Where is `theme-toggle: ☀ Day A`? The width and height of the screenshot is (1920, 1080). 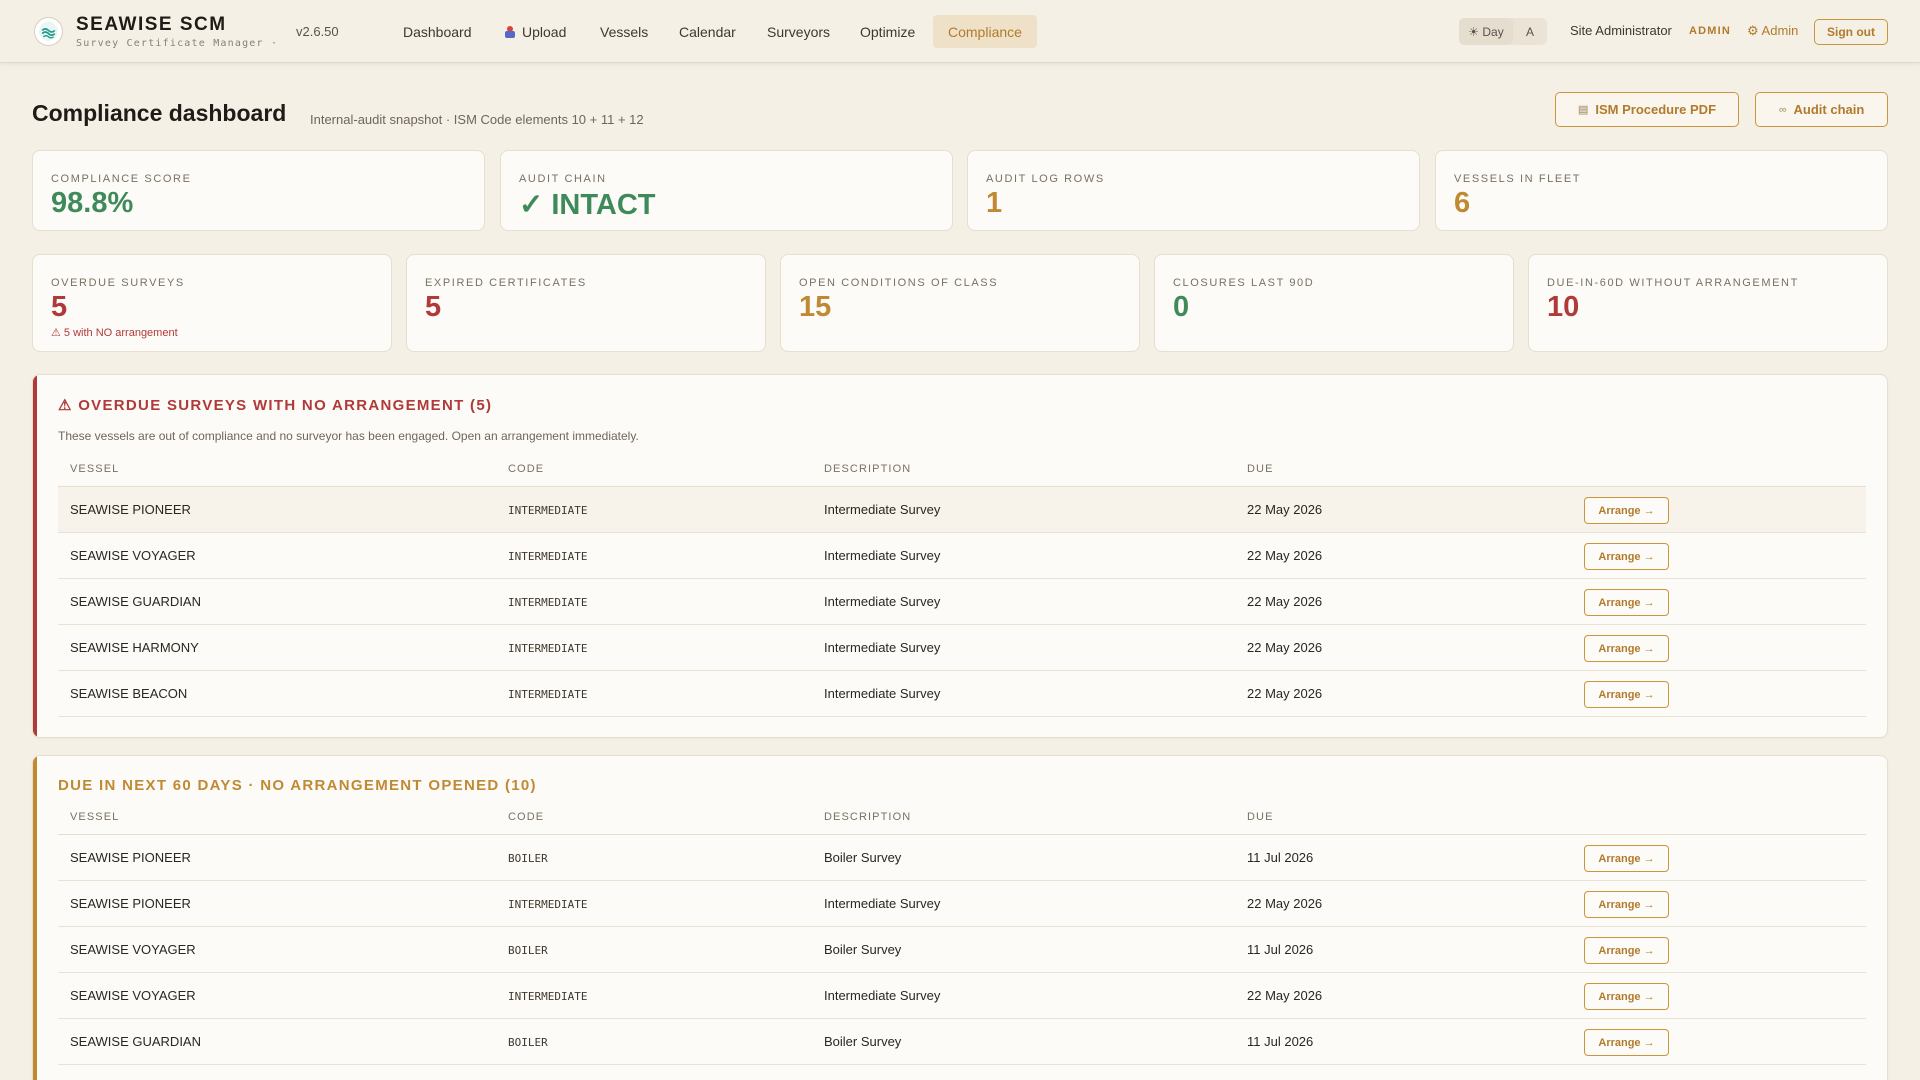
theme-toggle: ☀ Day A is located at coordinates (1503, 31).